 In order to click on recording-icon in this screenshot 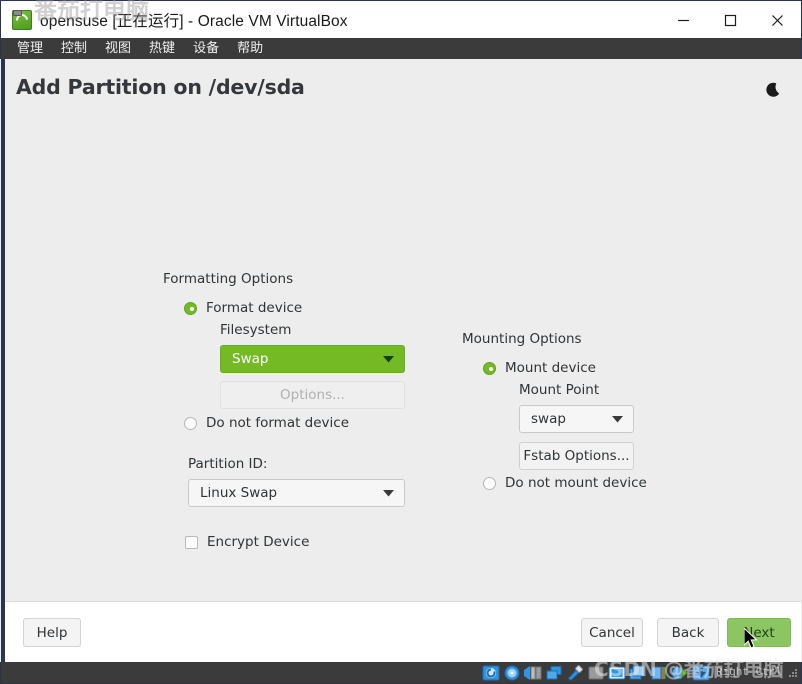, I will do `click(638, 673)`.